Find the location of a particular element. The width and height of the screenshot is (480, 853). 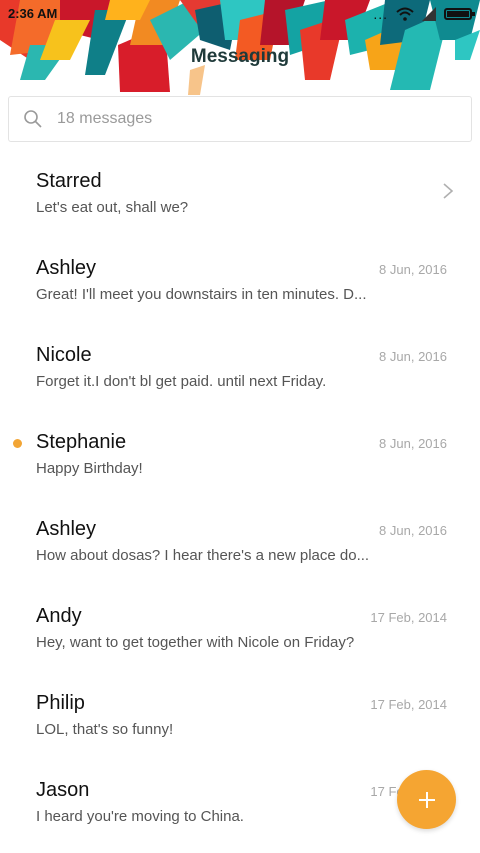

signal-icon is located at coordinates (429, 14).